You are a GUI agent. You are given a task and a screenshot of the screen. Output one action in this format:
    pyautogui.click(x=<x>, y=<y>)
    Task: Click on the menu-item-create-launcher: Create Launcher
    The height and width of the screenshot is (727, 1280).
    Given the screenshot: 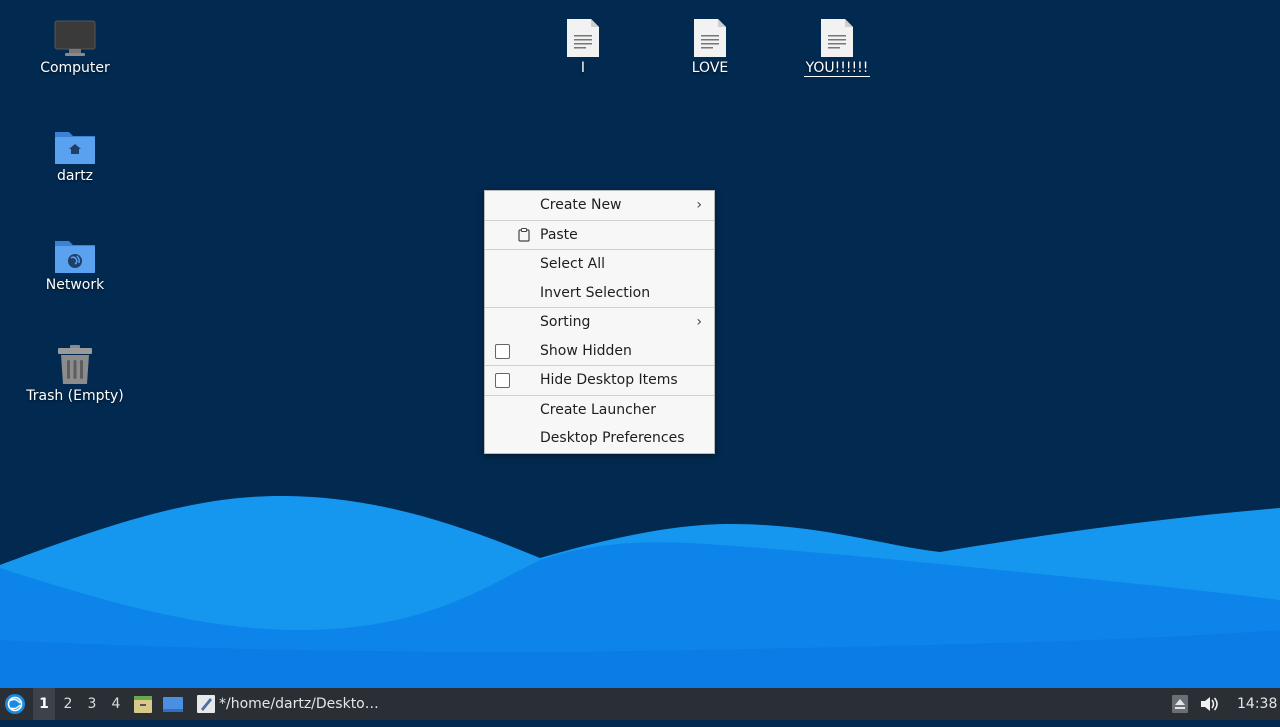 What is the action you would take?
    pyautogui.click(x=599, y=410)
    